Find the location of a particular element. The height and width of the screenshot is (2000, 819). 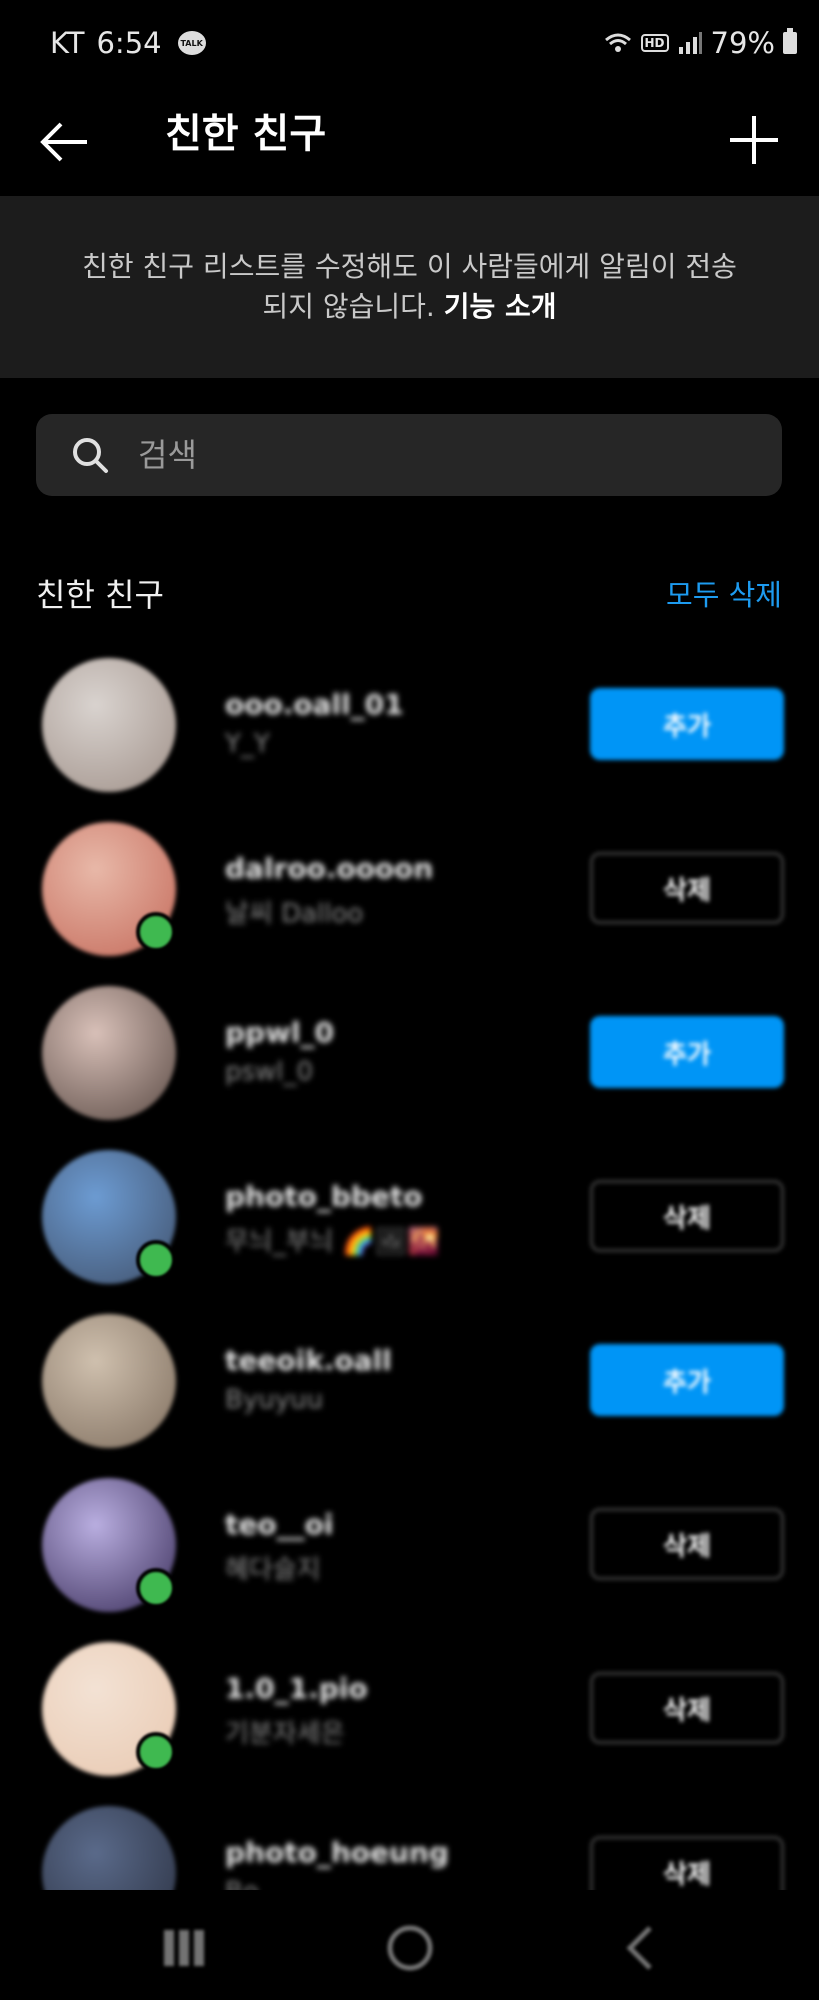

carrier-label: KT is located at coordinates (67, 43).